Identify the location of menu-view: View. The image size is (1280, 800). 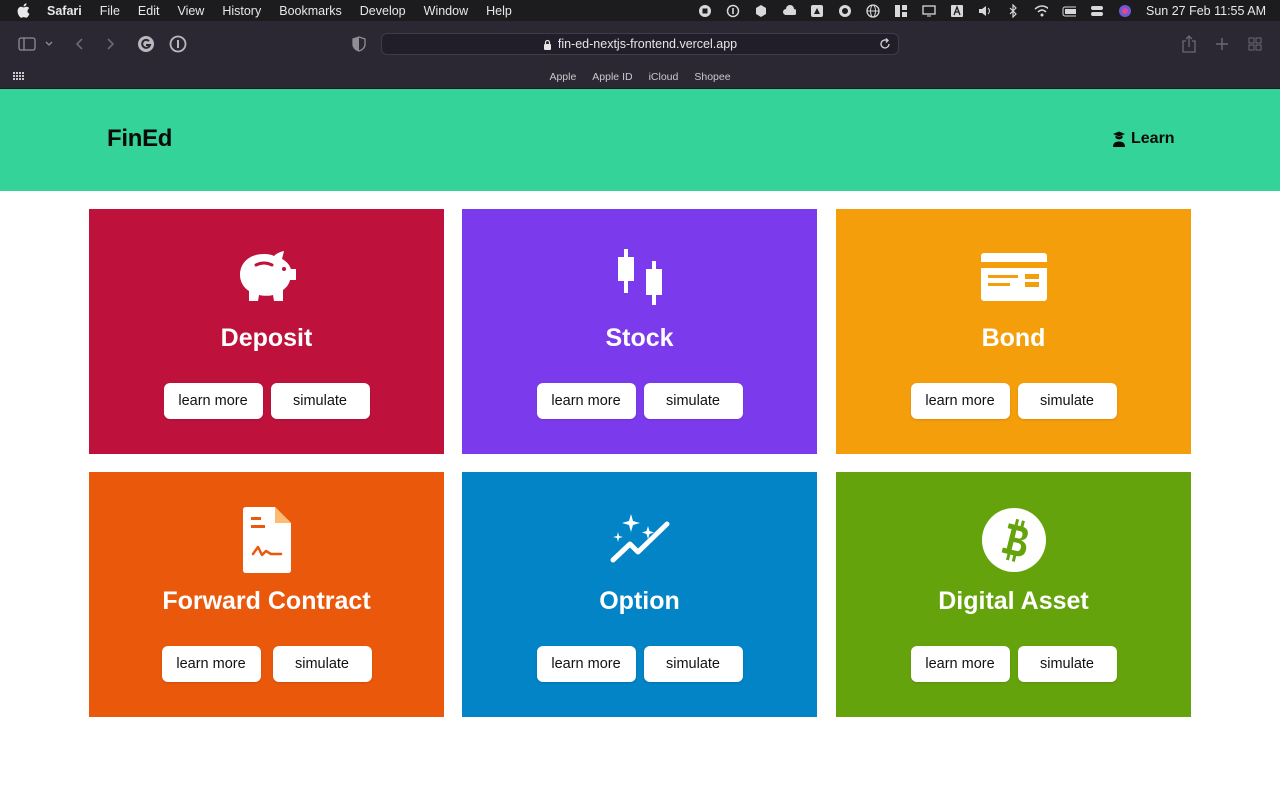
(190, 11).